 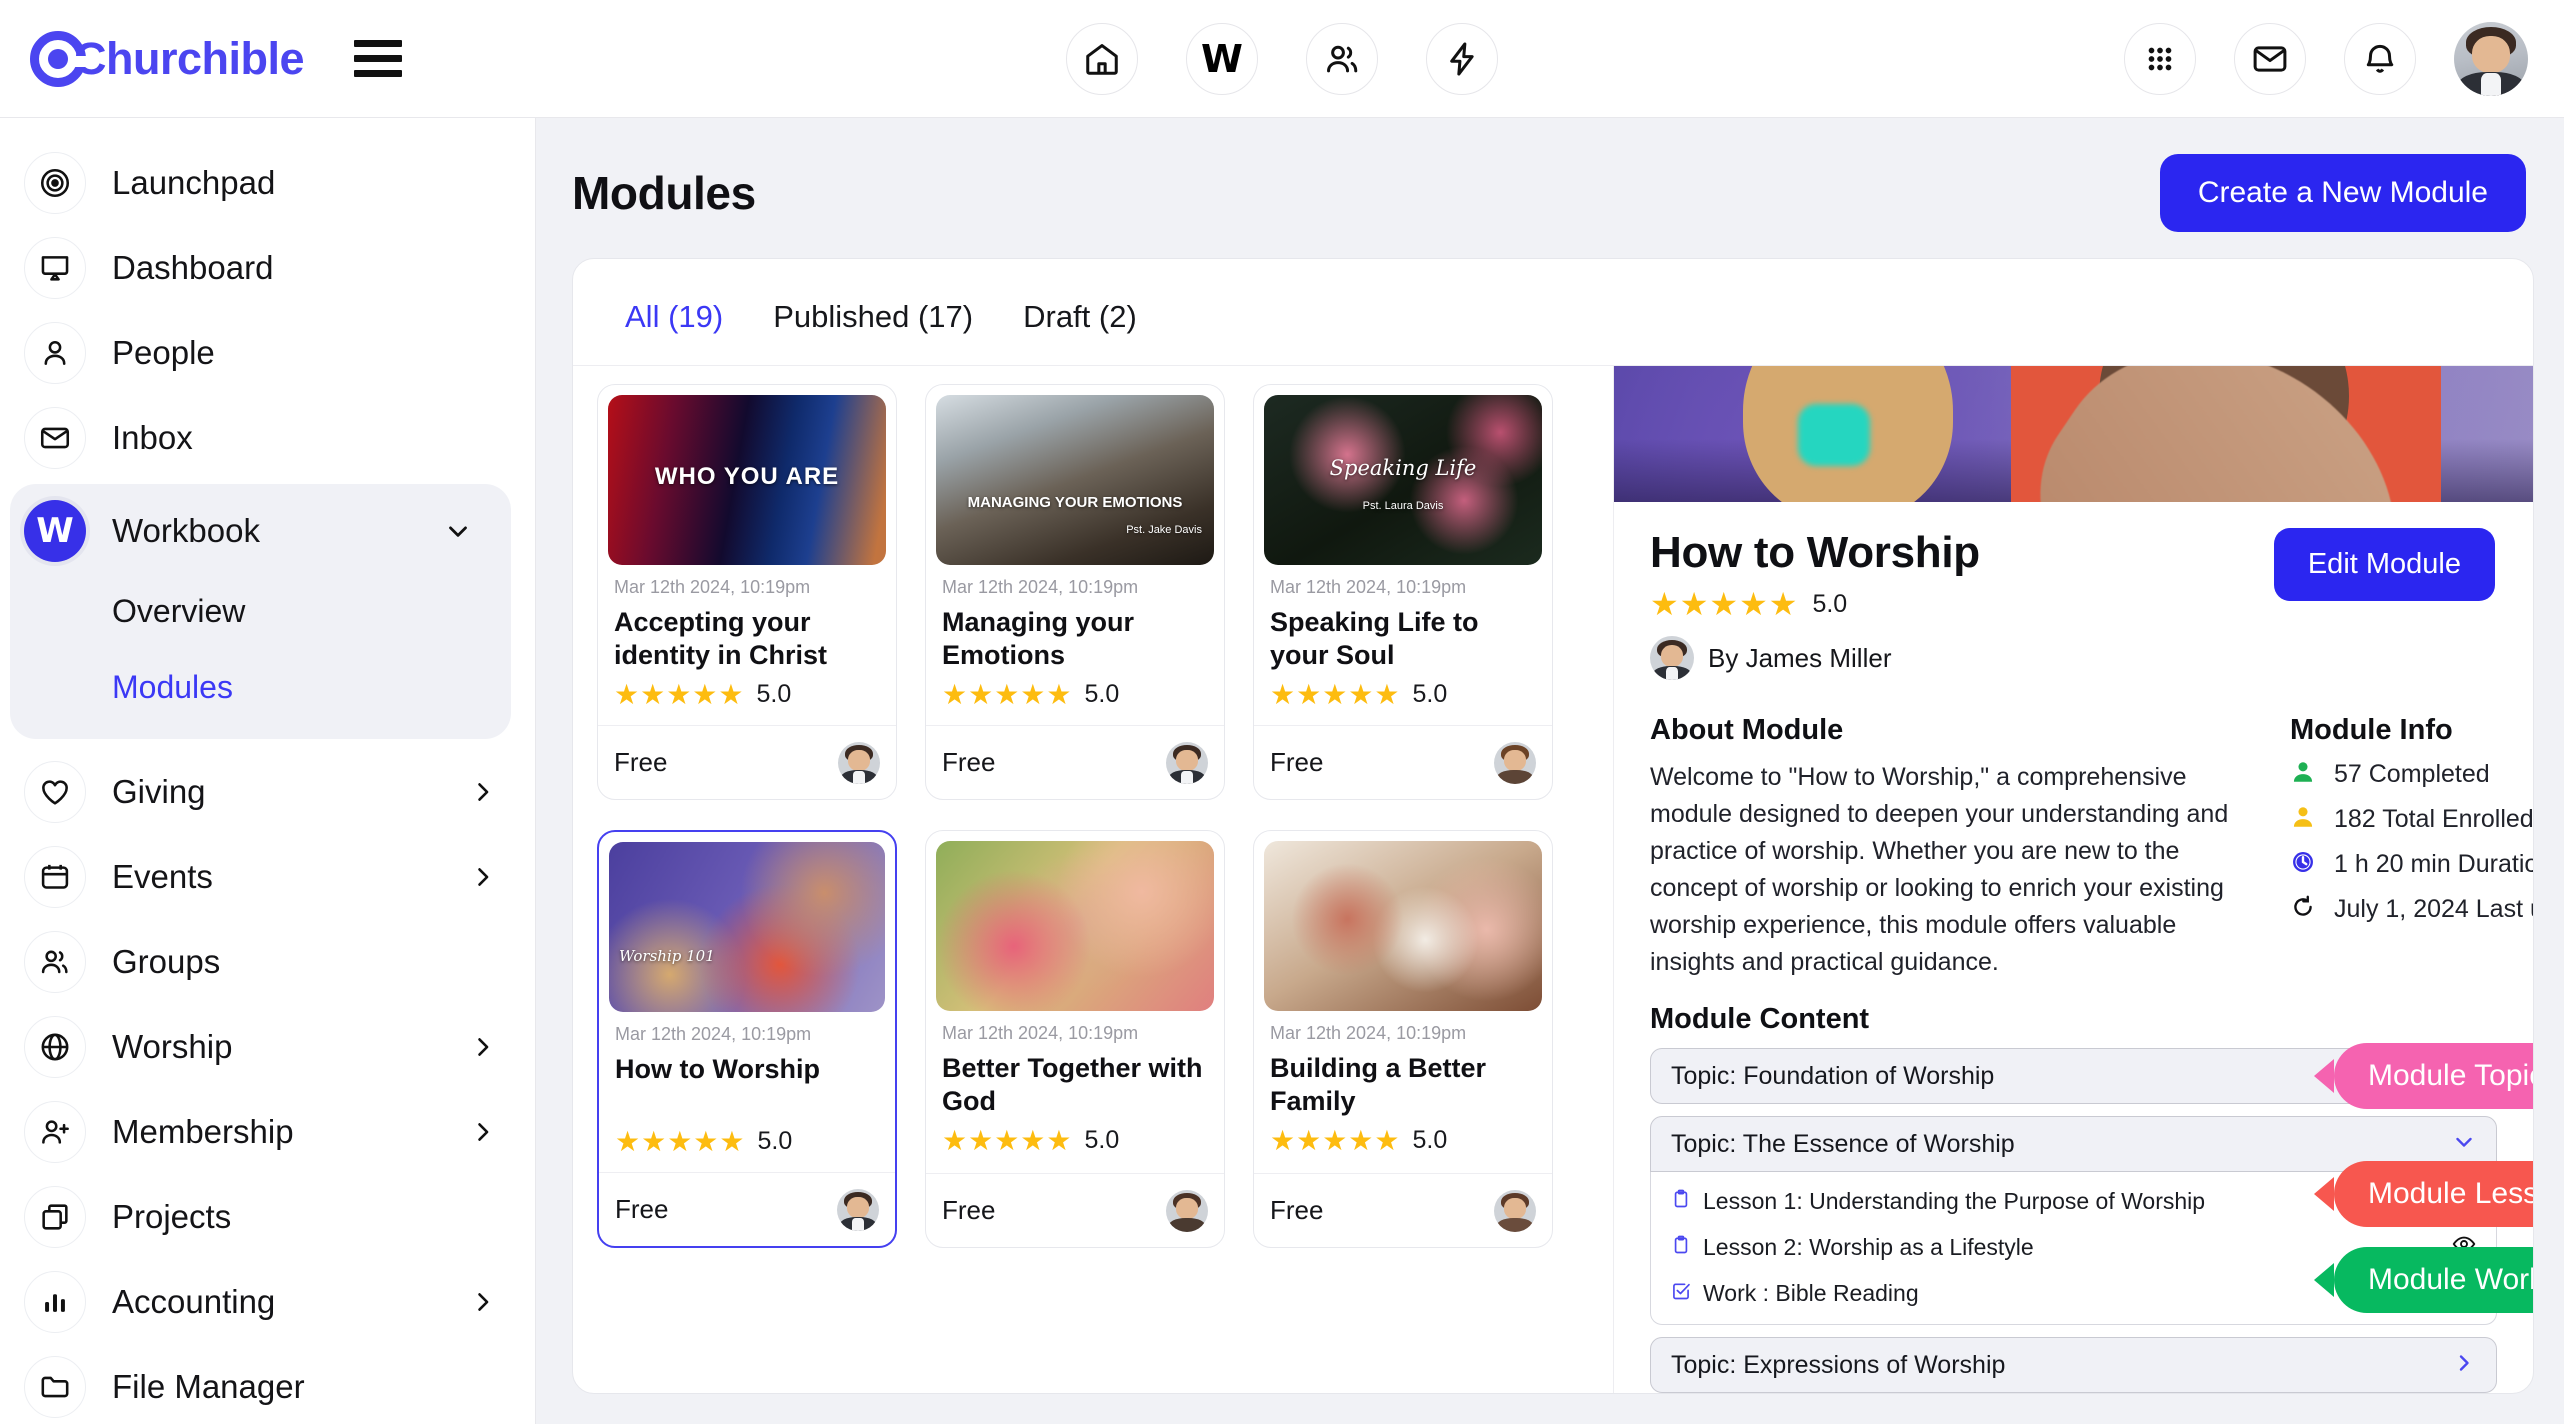 What do you see at coordinates (2342, 193) in the screenshot?
I see `create-new-module-button: Create a New Module` at bounding box center [2342, 193].